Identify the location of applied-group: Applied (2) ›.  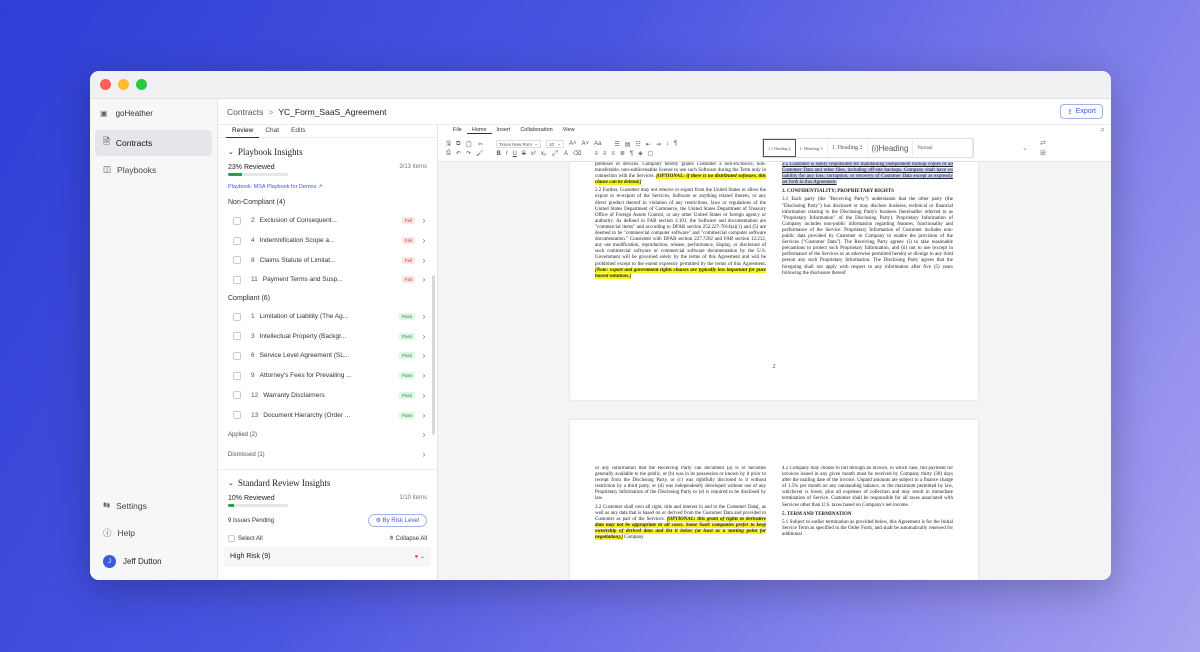
(327, 435).